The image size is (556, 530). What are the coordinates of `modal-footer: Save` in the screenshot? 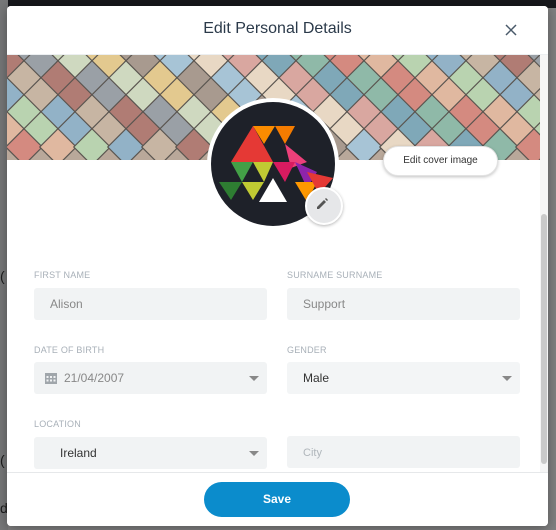 It's located at (277, 499).